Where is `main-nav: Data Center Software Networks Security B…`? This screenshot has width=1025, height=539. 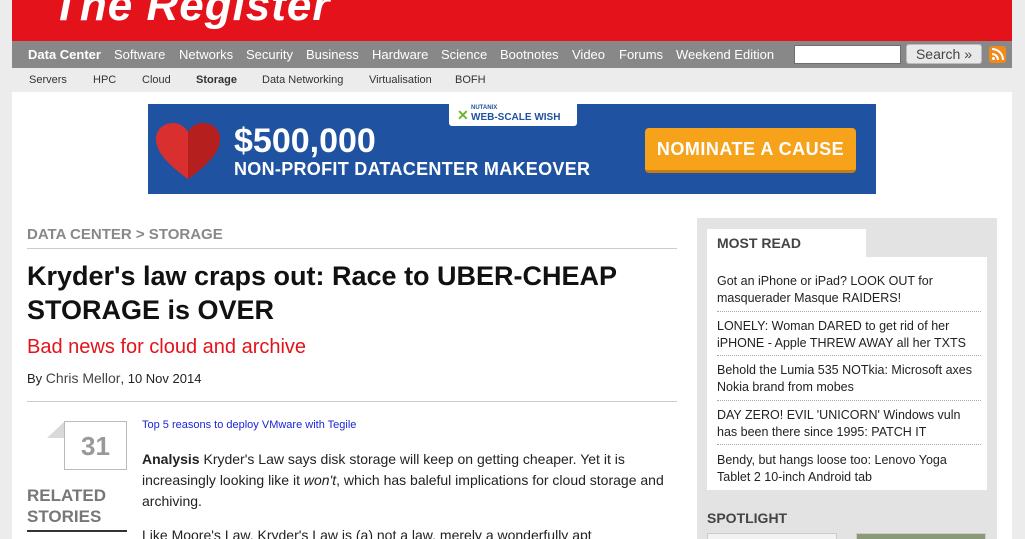 main-nav: Data Center Software Networks Security B… is located at coordinates (512, 54).